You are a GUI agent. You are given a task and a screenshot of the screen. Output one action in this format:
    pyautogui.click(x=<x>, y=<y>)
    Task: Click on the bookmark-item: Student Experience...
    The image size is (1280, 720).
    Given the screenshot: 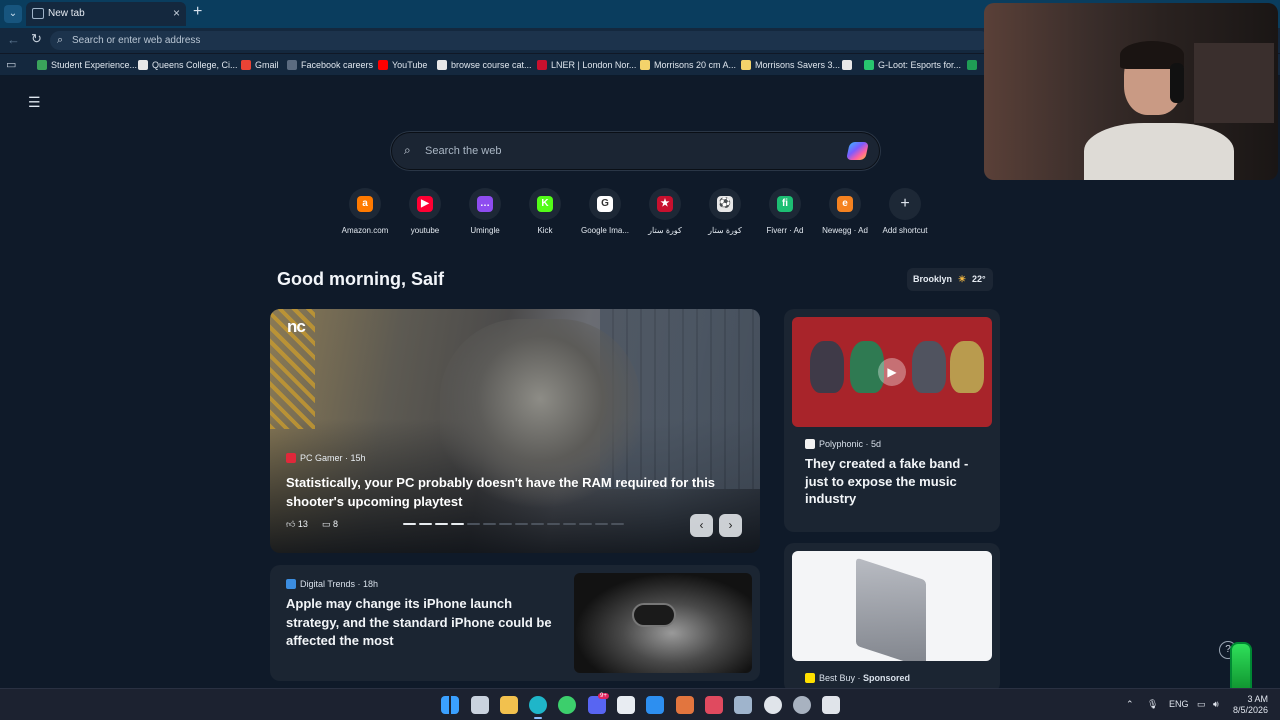 What is the action you would take?
    pyautogui.click(x=87, y=65)
    